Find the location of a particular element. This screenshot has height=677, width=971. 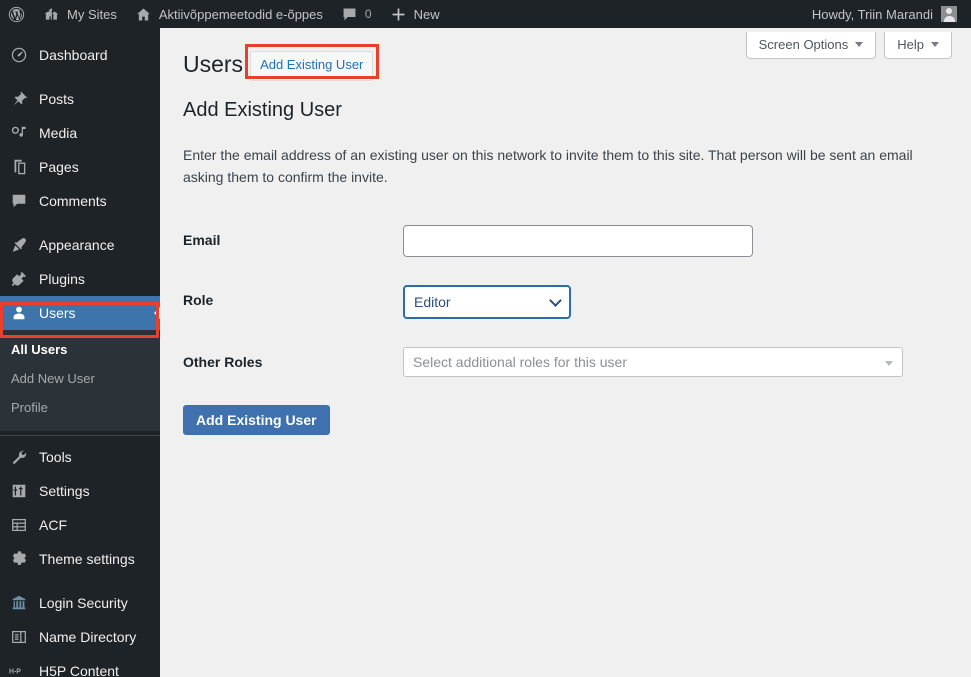

sidebar-item-media: Media is located at coordinates (80, 133).